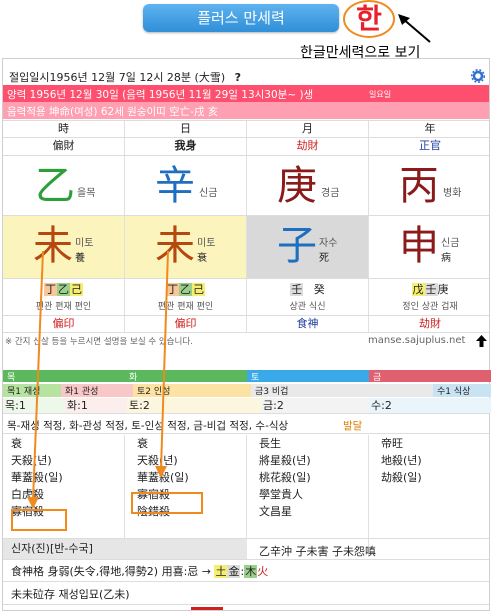  I want to click on branch-month: 子 자수 死, so click(308, 247).